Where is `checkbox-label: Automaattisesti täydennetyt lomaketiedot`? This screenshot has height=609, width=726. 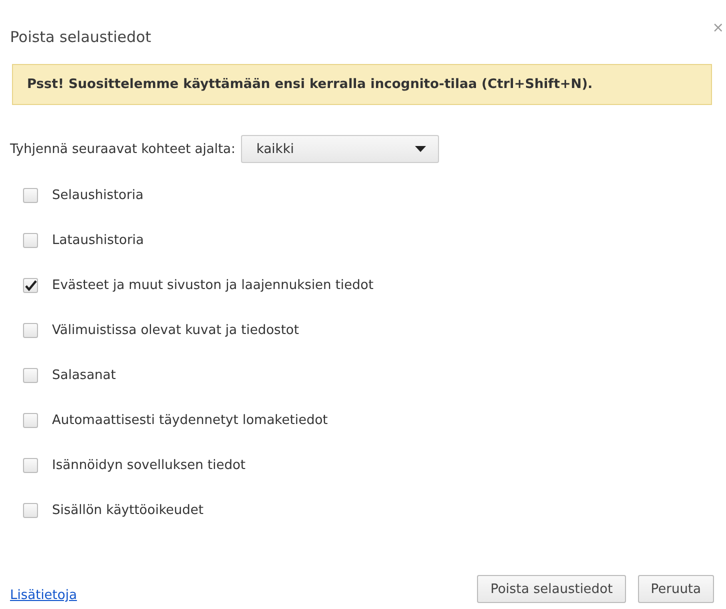 checkbox-label: Automaattisesti täydennetyt lomaketiedot is located at coordinates (190, 420).